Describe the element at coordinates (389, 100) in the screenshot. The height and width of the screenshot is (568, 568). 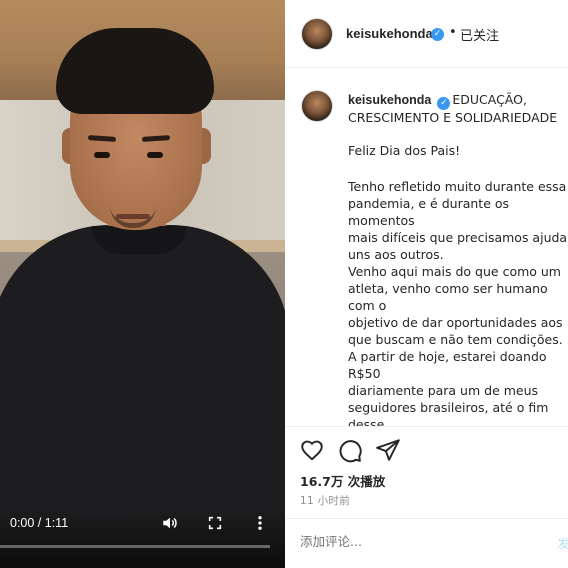
I see `caption-username: keisukehonda` at that location.